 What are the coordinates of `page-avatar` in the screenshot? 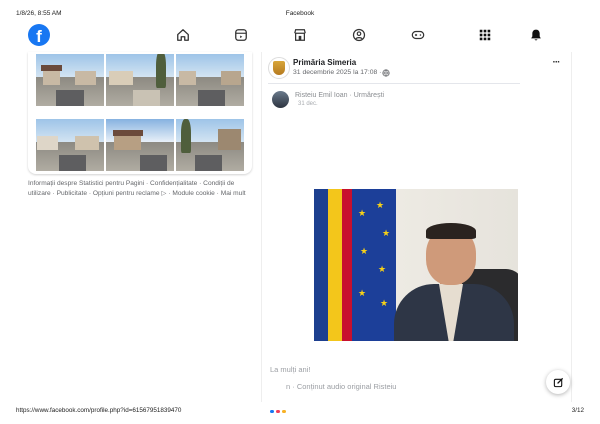 It's located at (279, 68).